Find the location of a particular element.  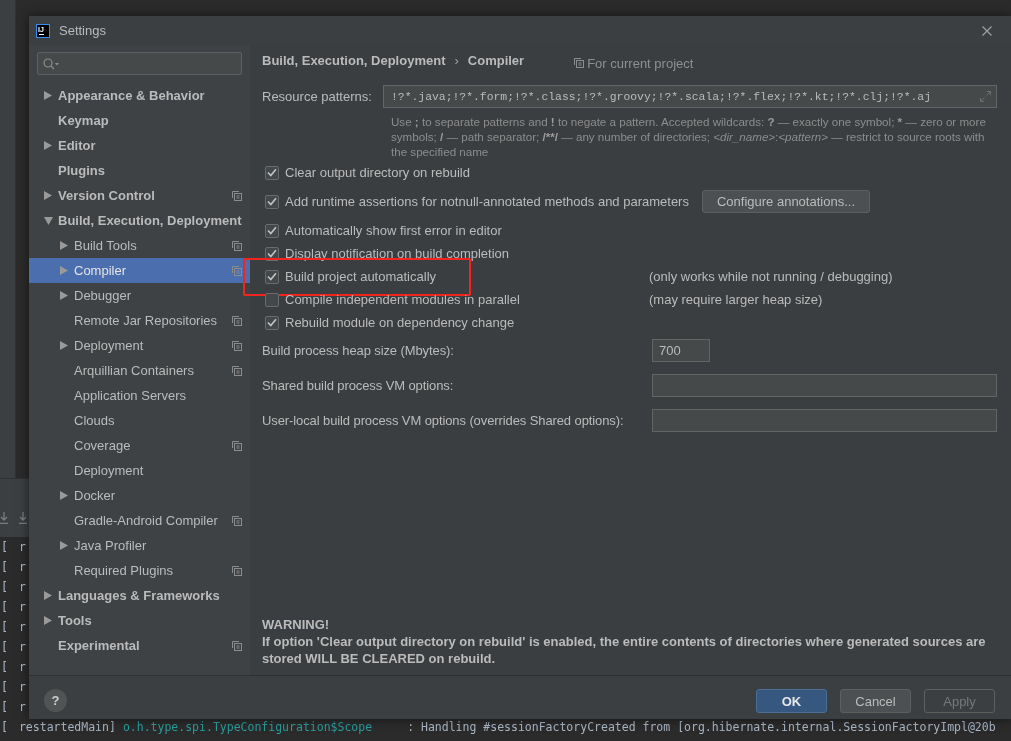

input-field: !?*.java;!?*.form;!?*.class;!?*.groovy;!?*.scala;!?*.flex;!?*.kt;!?*.clj;!?*.aj is located at coordinates (690, 96).